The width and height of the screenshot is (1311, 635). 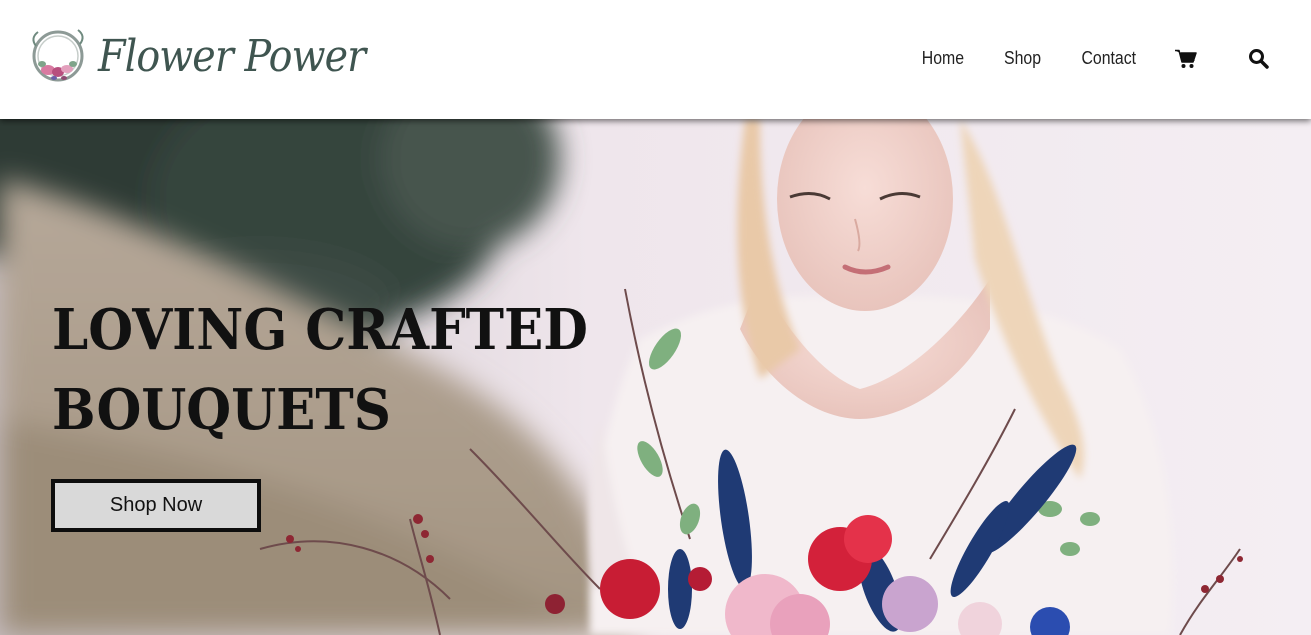 I want to click on nav-shop: Shop, so click(x=1022, y=58).